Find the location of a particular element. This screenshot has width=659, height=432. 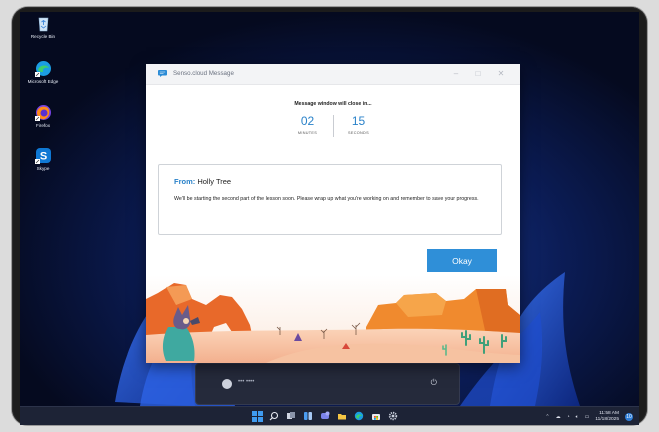

power-icon: ⏻ is located at coordinates (434, 383).